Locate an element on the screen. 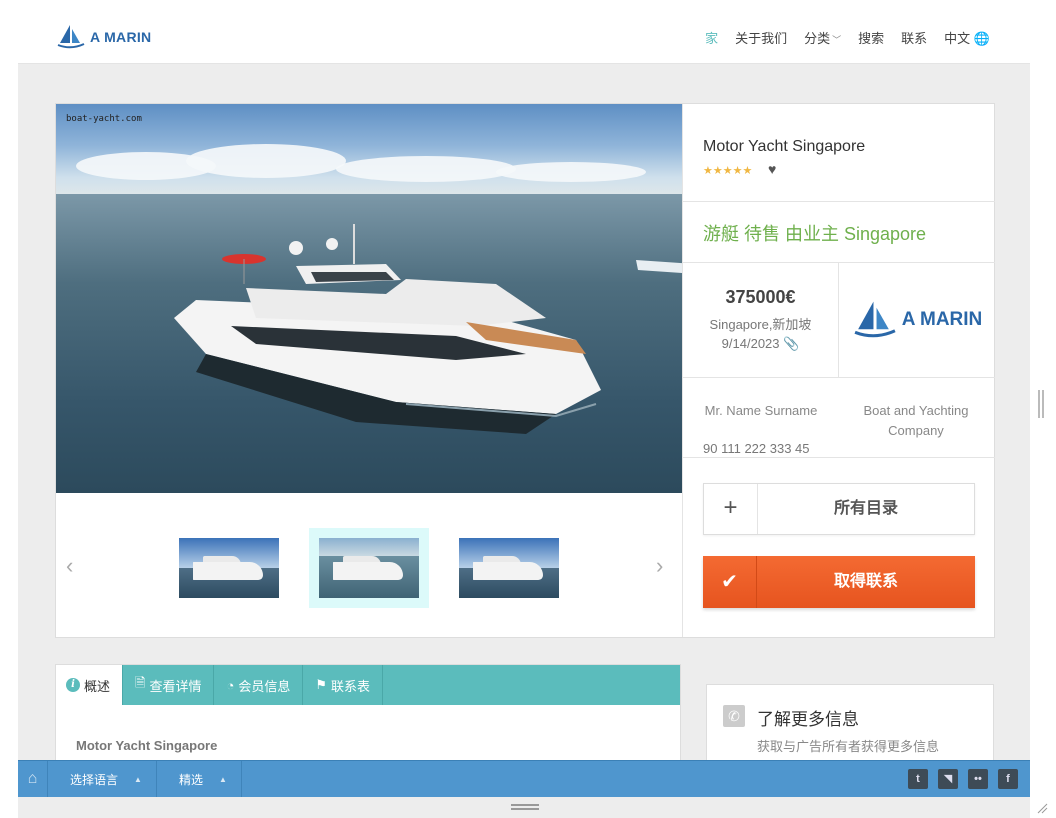 Image resolution: width=1056 pixels, height=818 pixels. chevron-left-icon: ‹ is located at coordinates (69, 566).